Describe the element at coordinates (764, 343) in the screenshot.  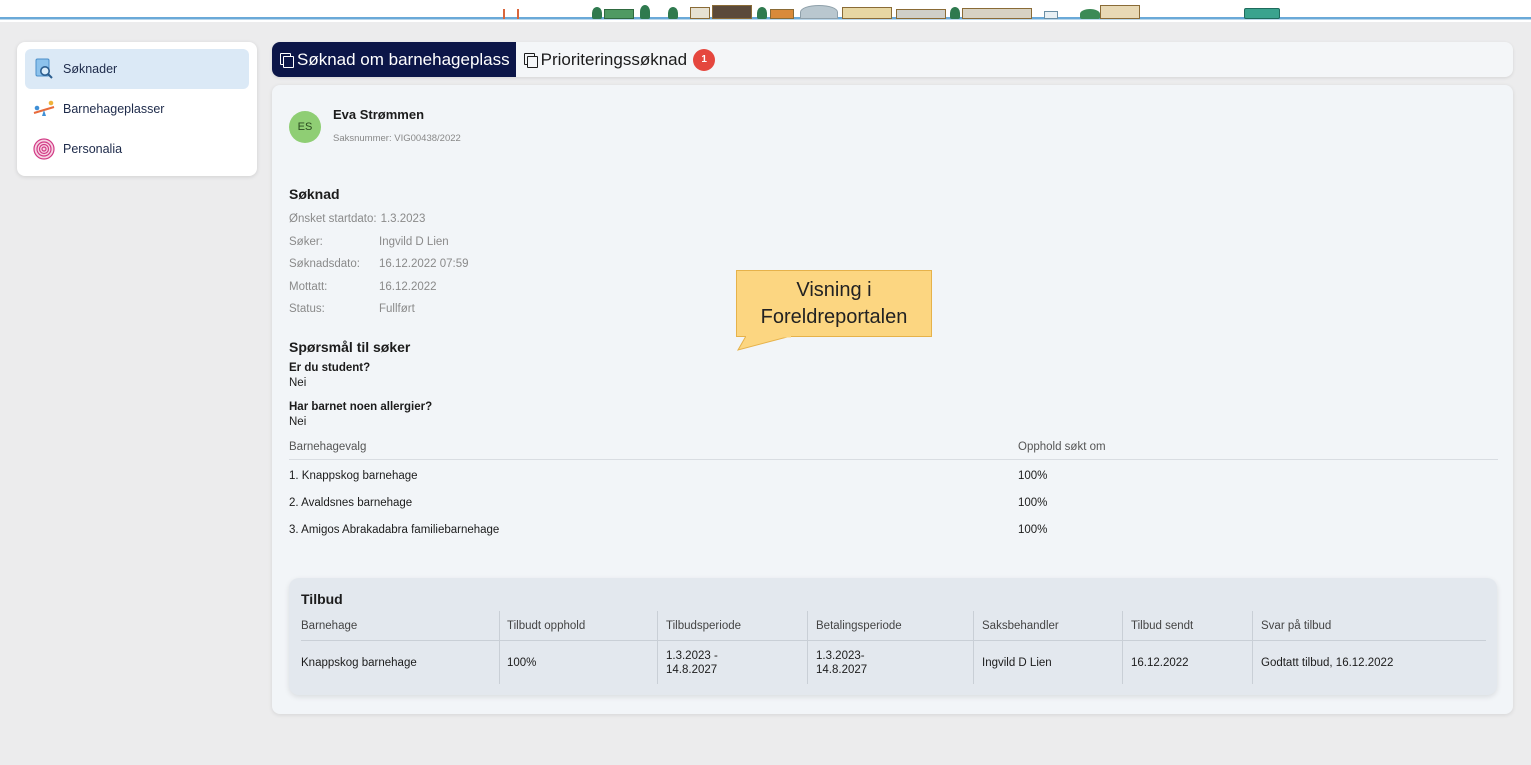
I see `callout-tail` at that location.